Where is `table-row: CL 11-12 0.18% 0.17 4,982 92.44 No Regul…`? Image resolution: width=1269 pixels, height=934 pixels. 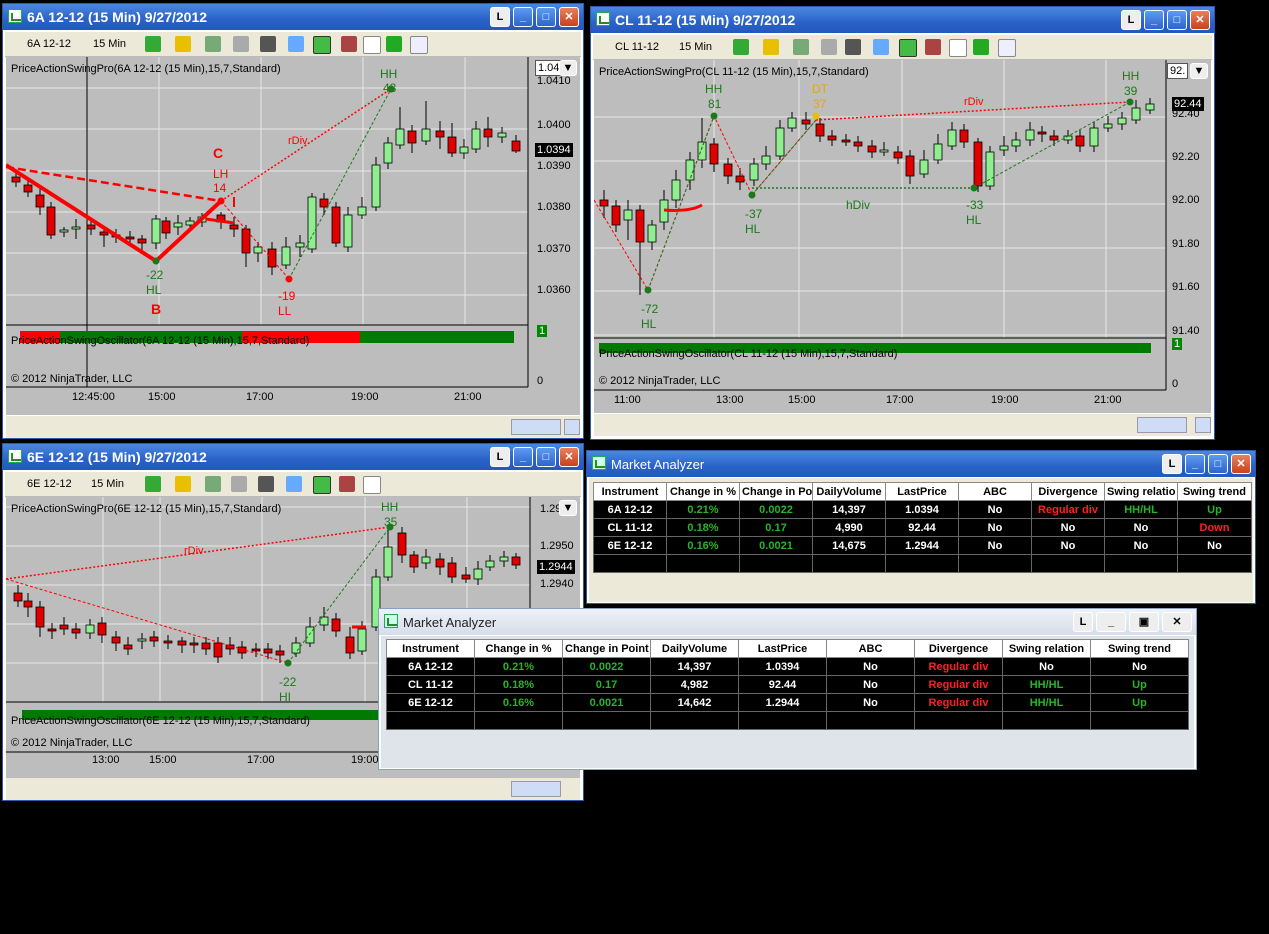
table-row: CL 11-12 0.18% 0.17 4,982 92.44 No Regul… is located at coordinates (787, 684).